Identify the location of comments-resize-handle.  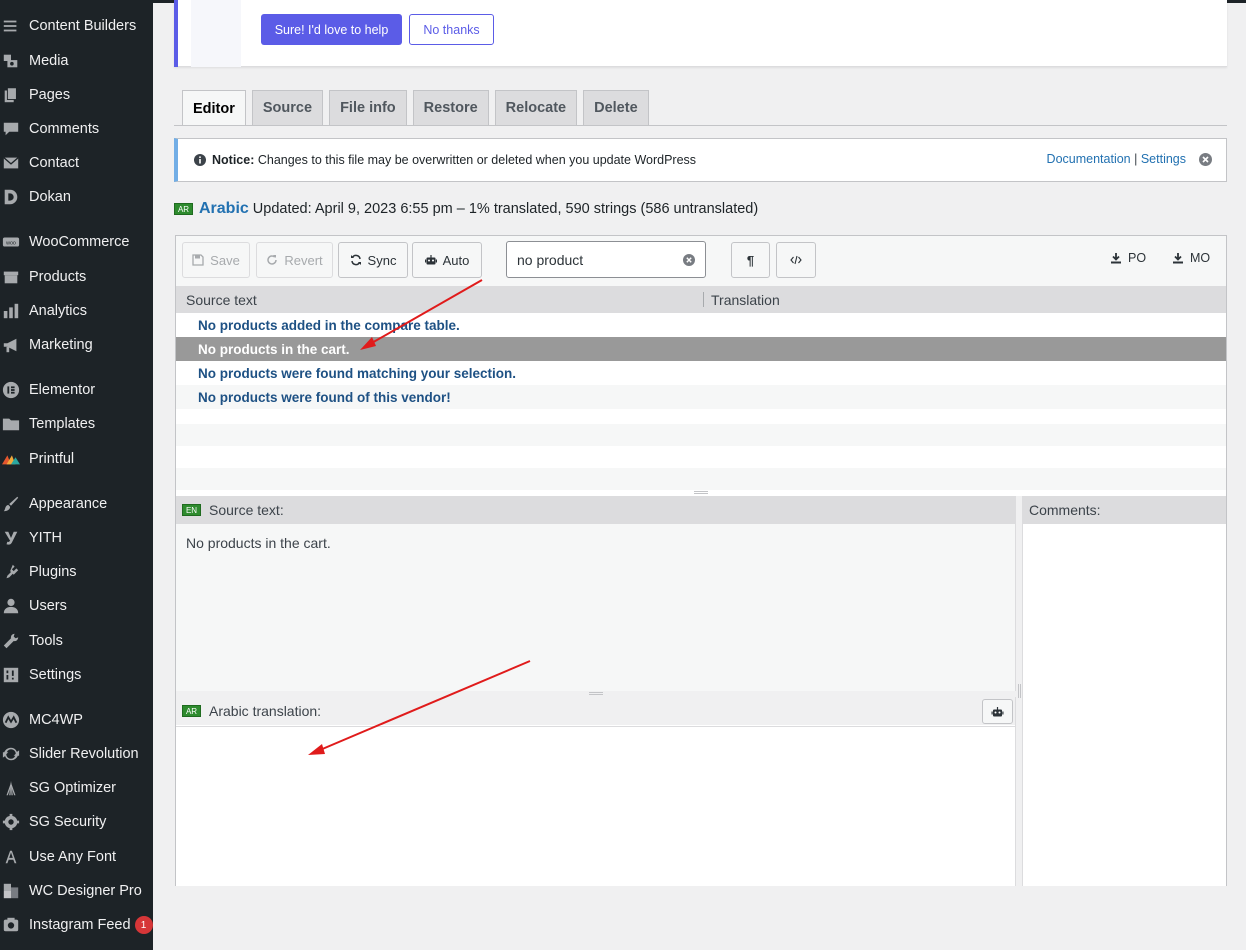
(1019, 691).